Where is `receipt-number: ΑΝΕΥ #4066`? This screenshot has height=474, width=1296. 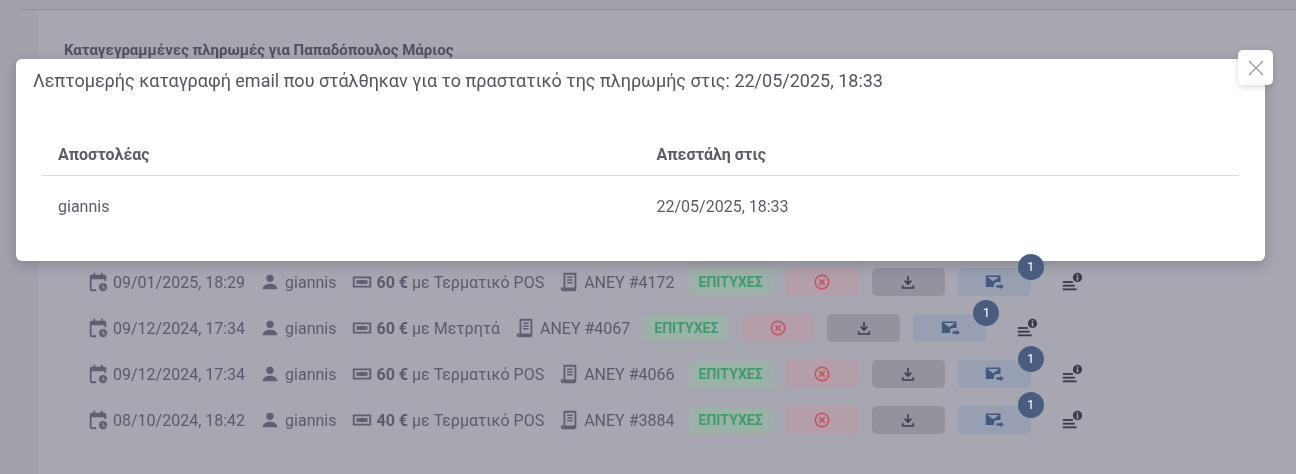
receipt-number: ΑΝΕΥ #4066 is located at coordinates (629, 374).